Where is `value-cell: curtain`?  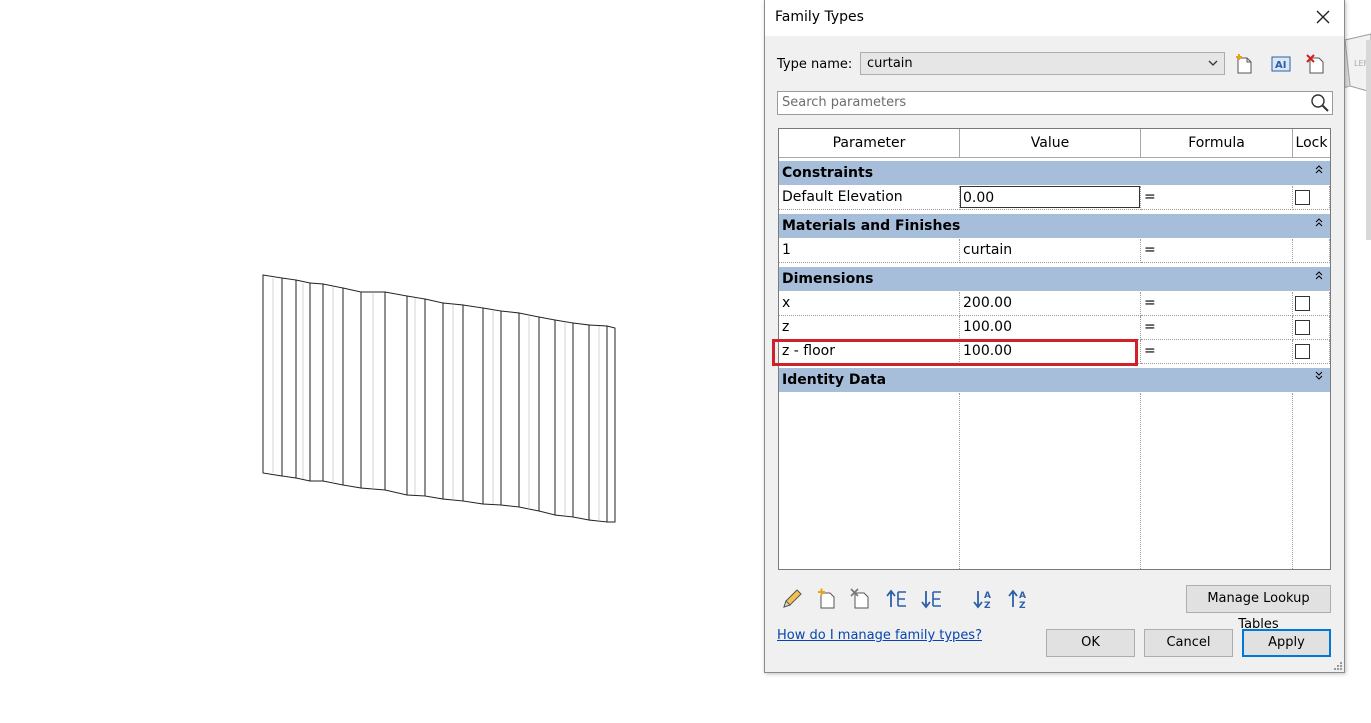
value-cell: curtain is located at coordinates (1050, 251).